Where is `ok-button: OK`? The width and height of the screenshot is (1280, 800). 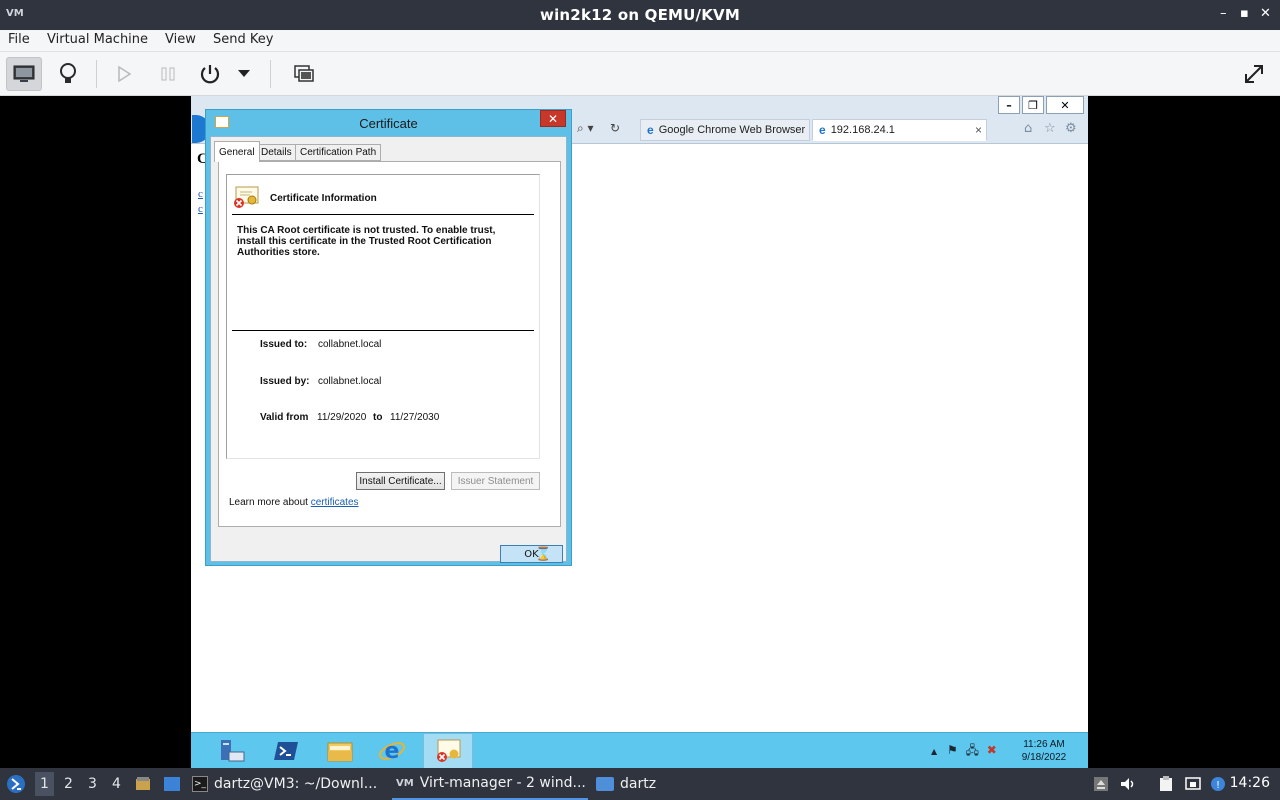
ok-button: OK is located at coordinates (531, 554).